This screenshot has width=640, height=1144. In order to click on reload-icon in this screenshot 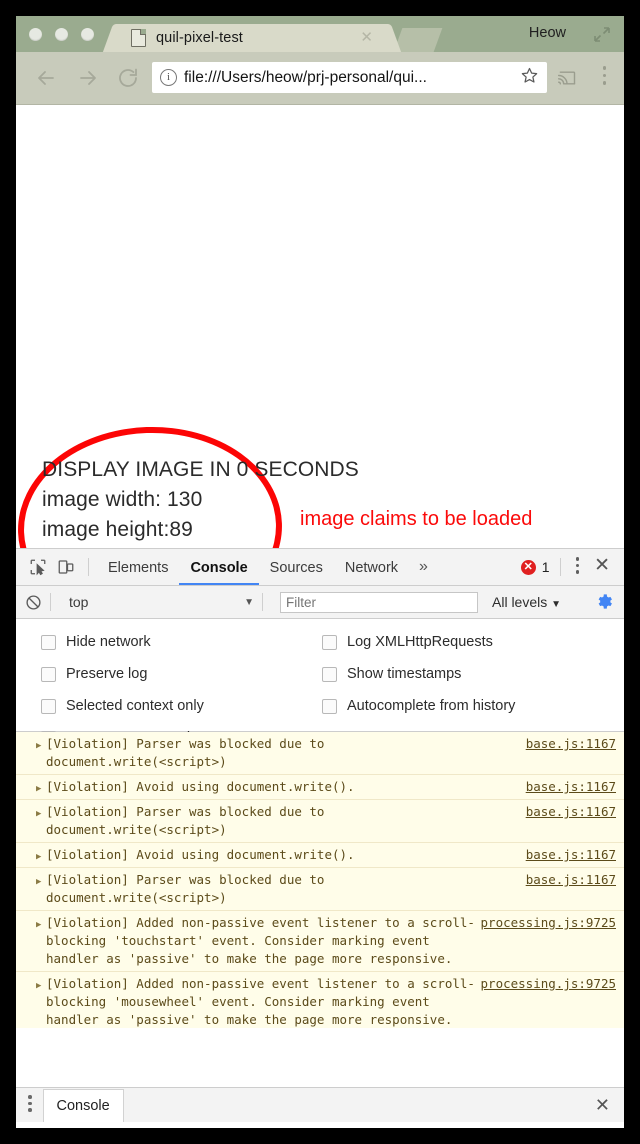, I will do `click(128, 78)`.